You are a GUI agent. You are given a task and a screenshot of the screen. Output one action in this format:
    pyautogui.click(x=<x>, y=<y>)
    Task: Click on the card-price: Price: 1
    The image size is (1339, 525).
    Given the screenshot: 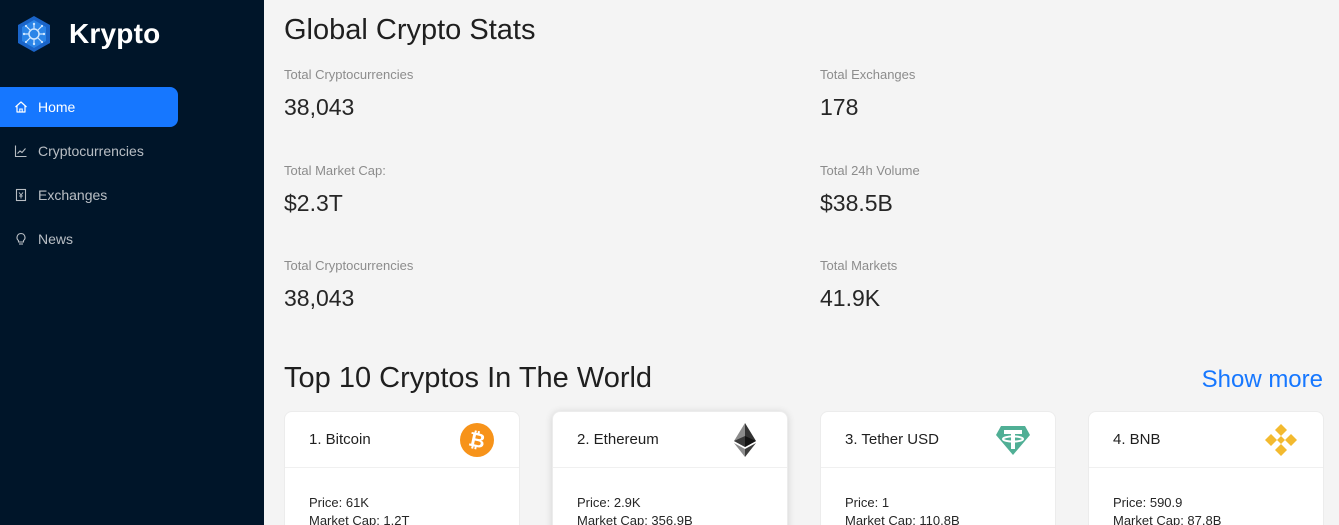 What is the action you would take?
    pyautogui.click(x=867, y=502)
    